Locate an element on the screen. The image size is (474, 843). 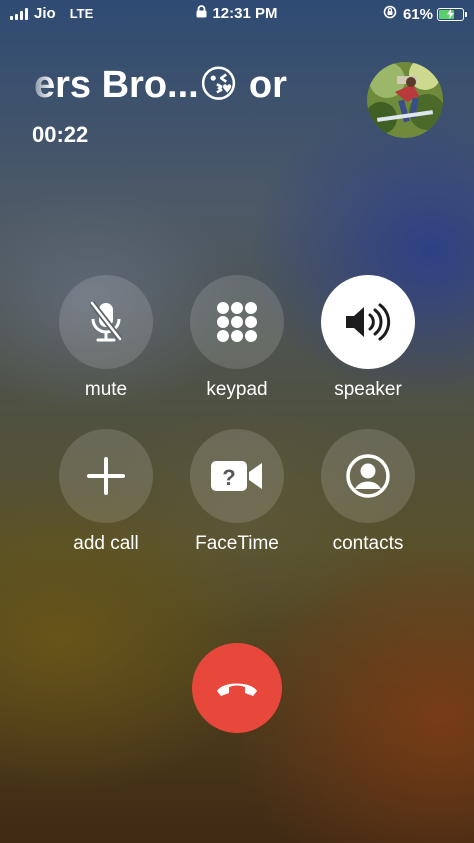
add-call-circle is located at coordinates (106, 476).